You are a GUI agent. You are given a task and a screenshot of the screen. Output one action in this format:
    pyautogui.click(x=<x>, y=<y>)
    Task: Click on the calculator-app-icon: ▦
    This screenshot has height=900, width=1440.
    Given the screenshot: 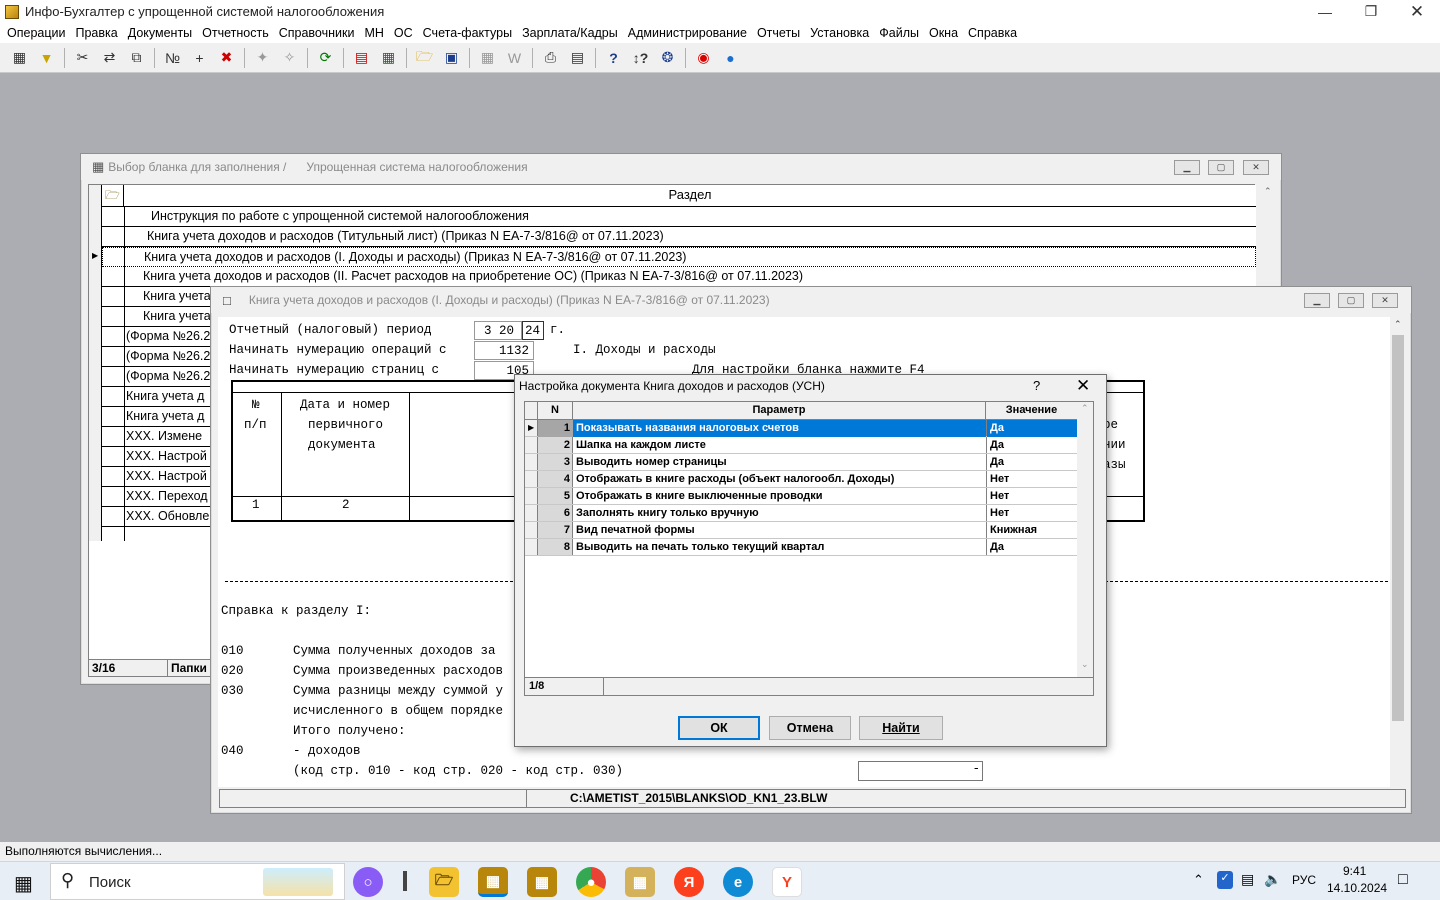 What is the action you would take?
    pyautogui.click(x=640, y=882)
    